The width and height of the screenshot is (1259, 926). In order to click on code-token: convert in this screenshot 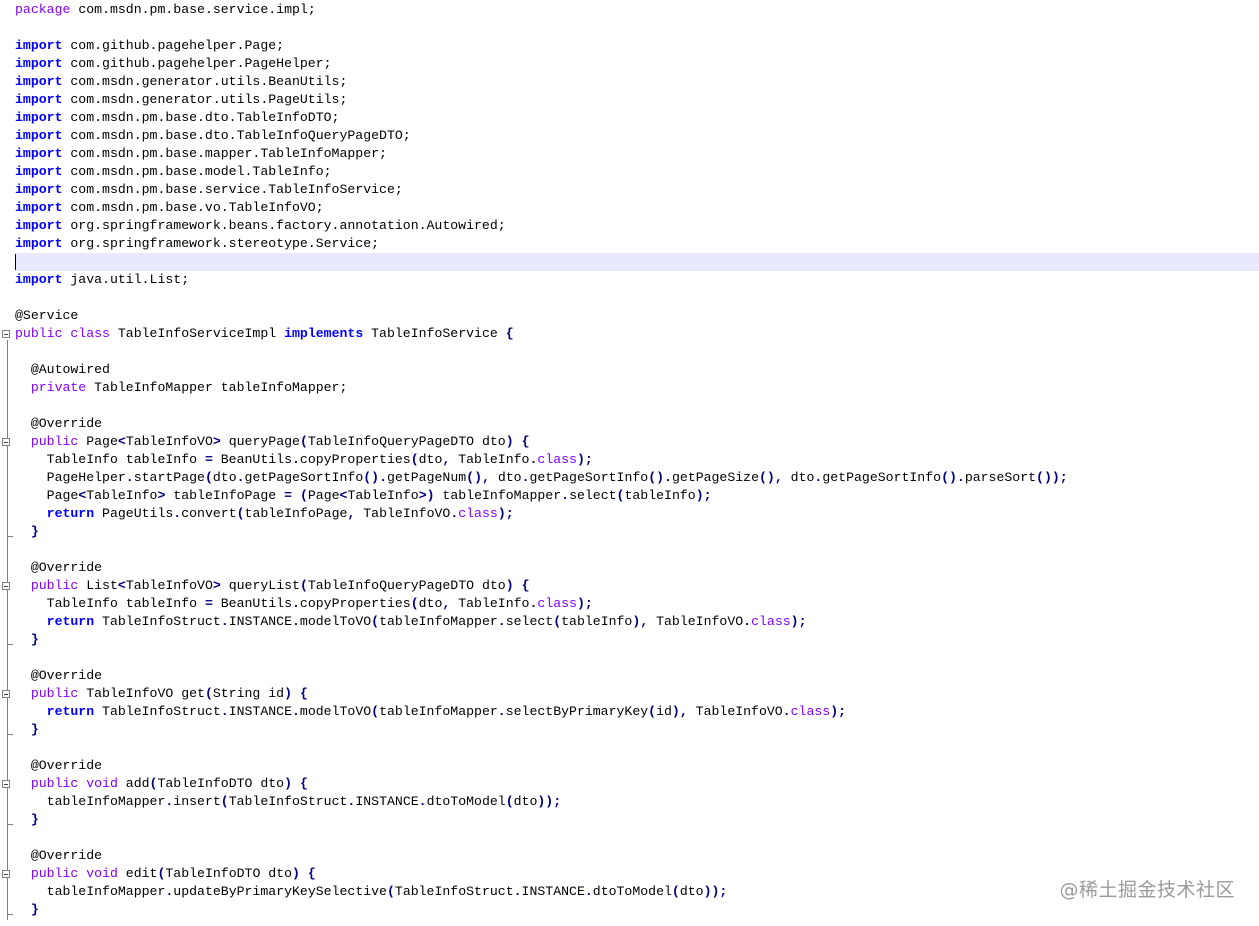, I will do `click(209, 513)`.